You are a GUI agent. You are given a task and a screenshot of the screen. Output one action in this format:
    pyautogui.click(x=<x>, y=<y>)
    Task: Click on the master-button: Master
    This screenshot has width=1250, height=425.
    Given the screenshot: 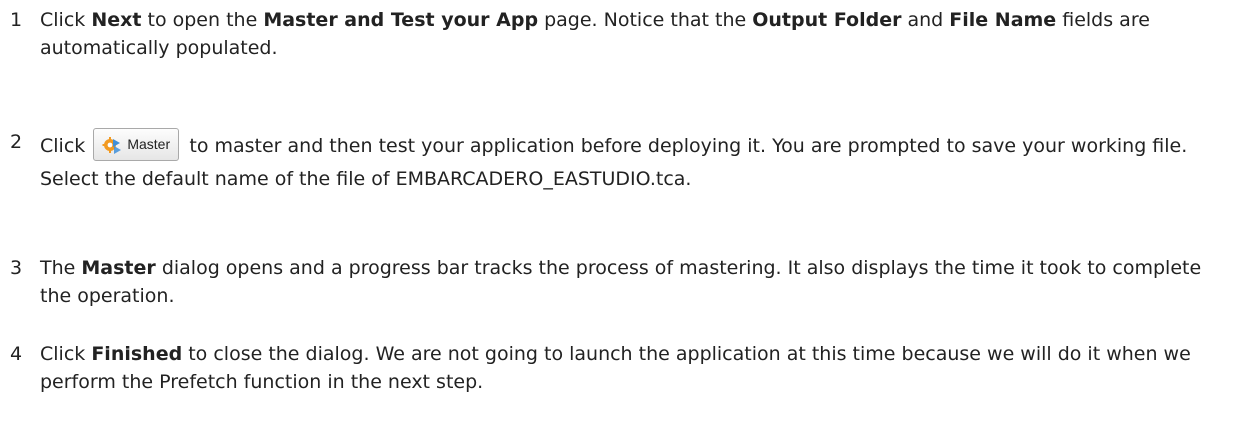 What is the action you would take?
    pyautogui.click(x=136, y=144)
    